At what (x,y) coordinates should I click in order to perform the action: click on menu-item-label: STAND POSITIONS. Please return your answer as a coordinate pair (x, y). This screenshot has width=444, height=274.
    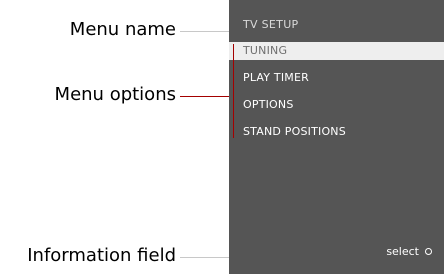
    Looking at the image, I should click on (294, 131).